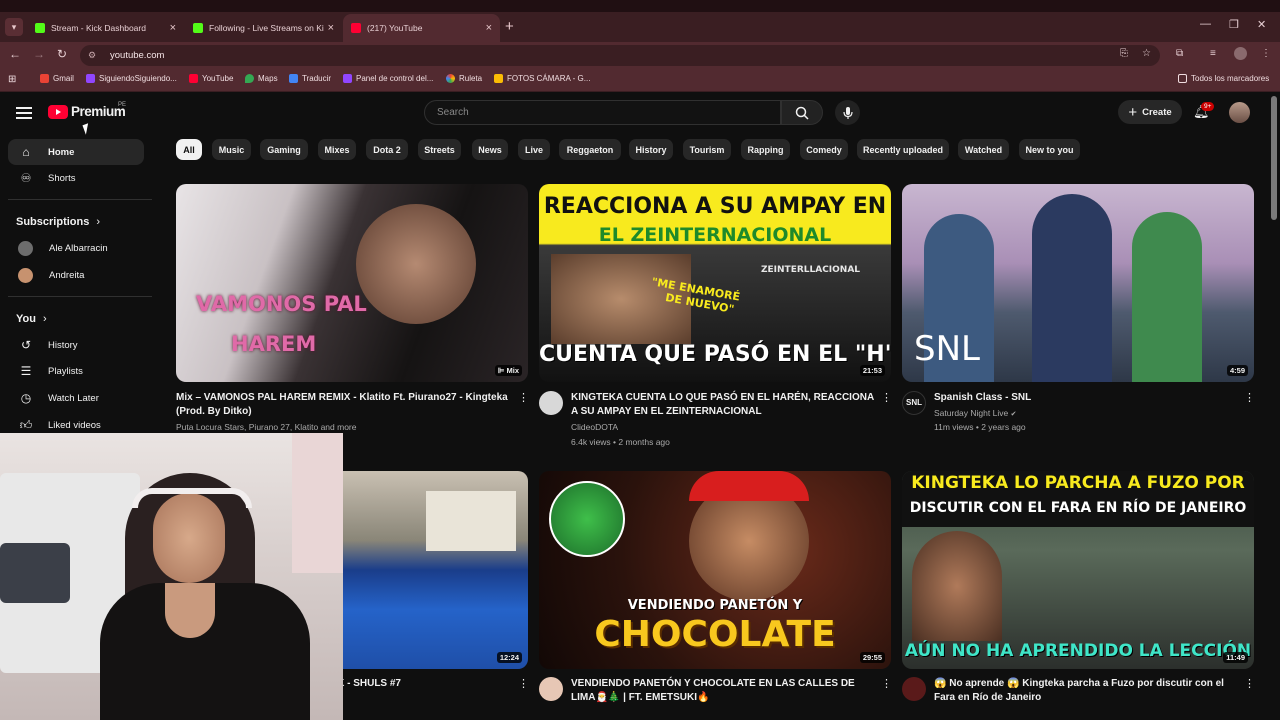 The width and height of the screenshot is (1280, 720). What do you see at coordinates (765, 149) in the screenshot?
I see `chip-rapping: Rapping` at bounding box center [765, 149].